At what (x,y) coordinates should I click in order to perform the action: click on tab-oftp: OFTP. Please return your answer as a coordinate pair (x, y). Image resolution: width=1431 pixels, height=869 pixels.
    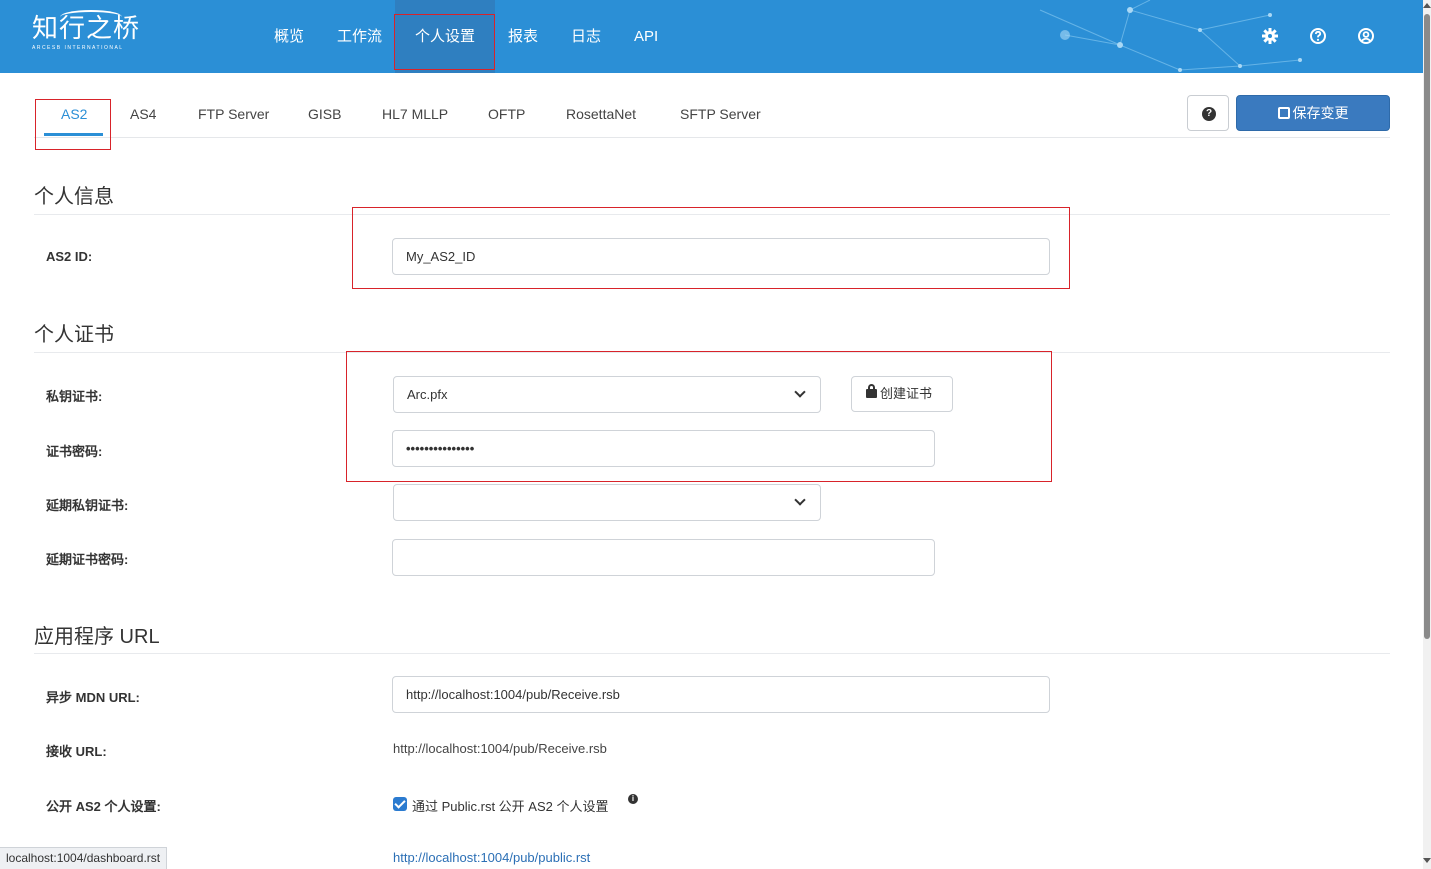
    Looking at the image, I should click on (506, 114).